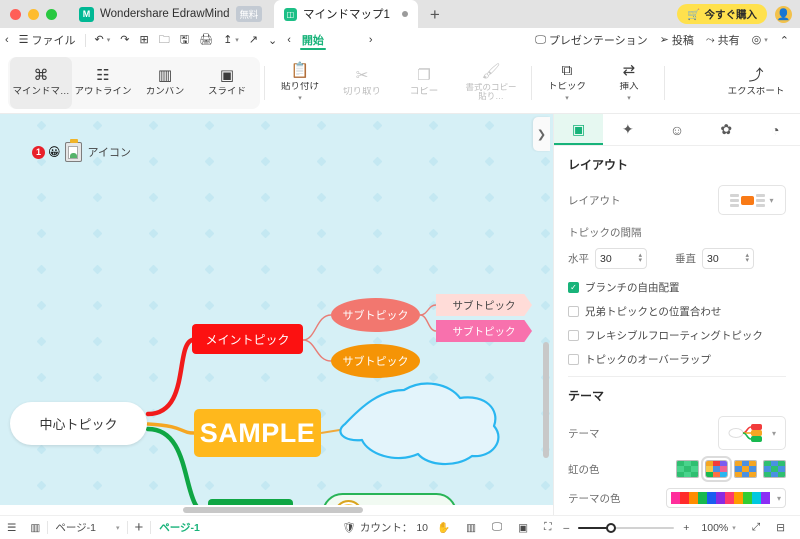 This screenshot has width=800, height=539. What do you see at coordinates (567, 98) in the screenshot?
I see `chevron-down-icon-topic: ▾` at bounding box center [567, 98].